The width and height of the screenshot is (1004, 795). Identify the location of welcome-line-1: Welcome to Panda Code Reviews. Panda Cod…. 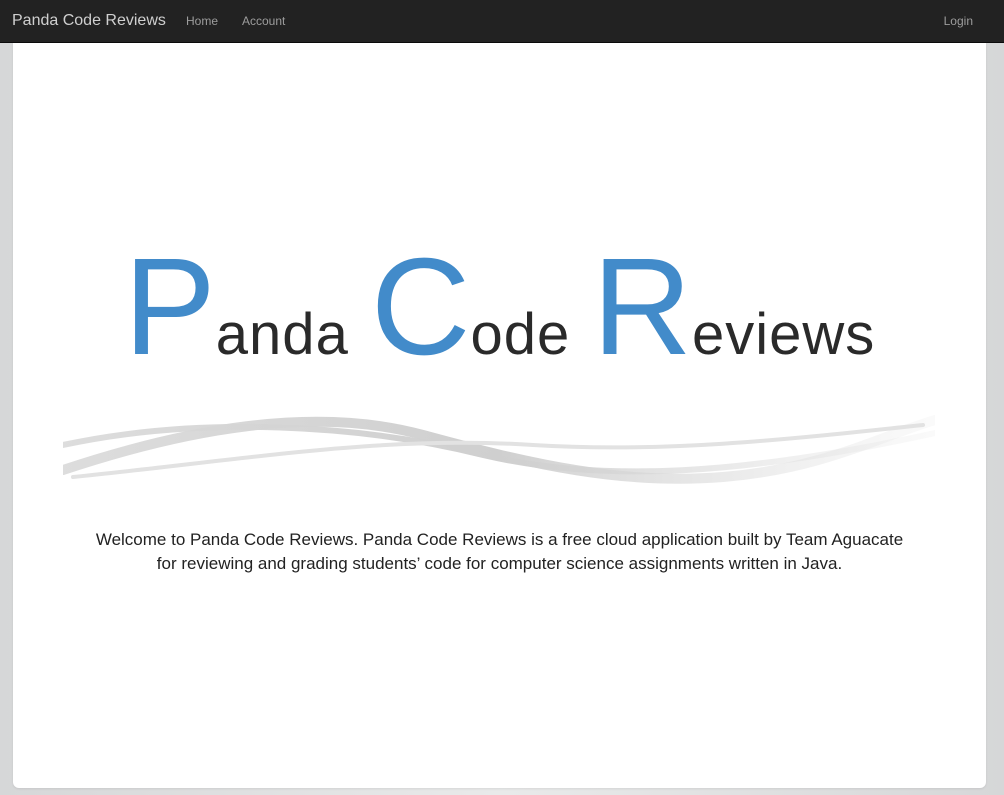
(499, 539).